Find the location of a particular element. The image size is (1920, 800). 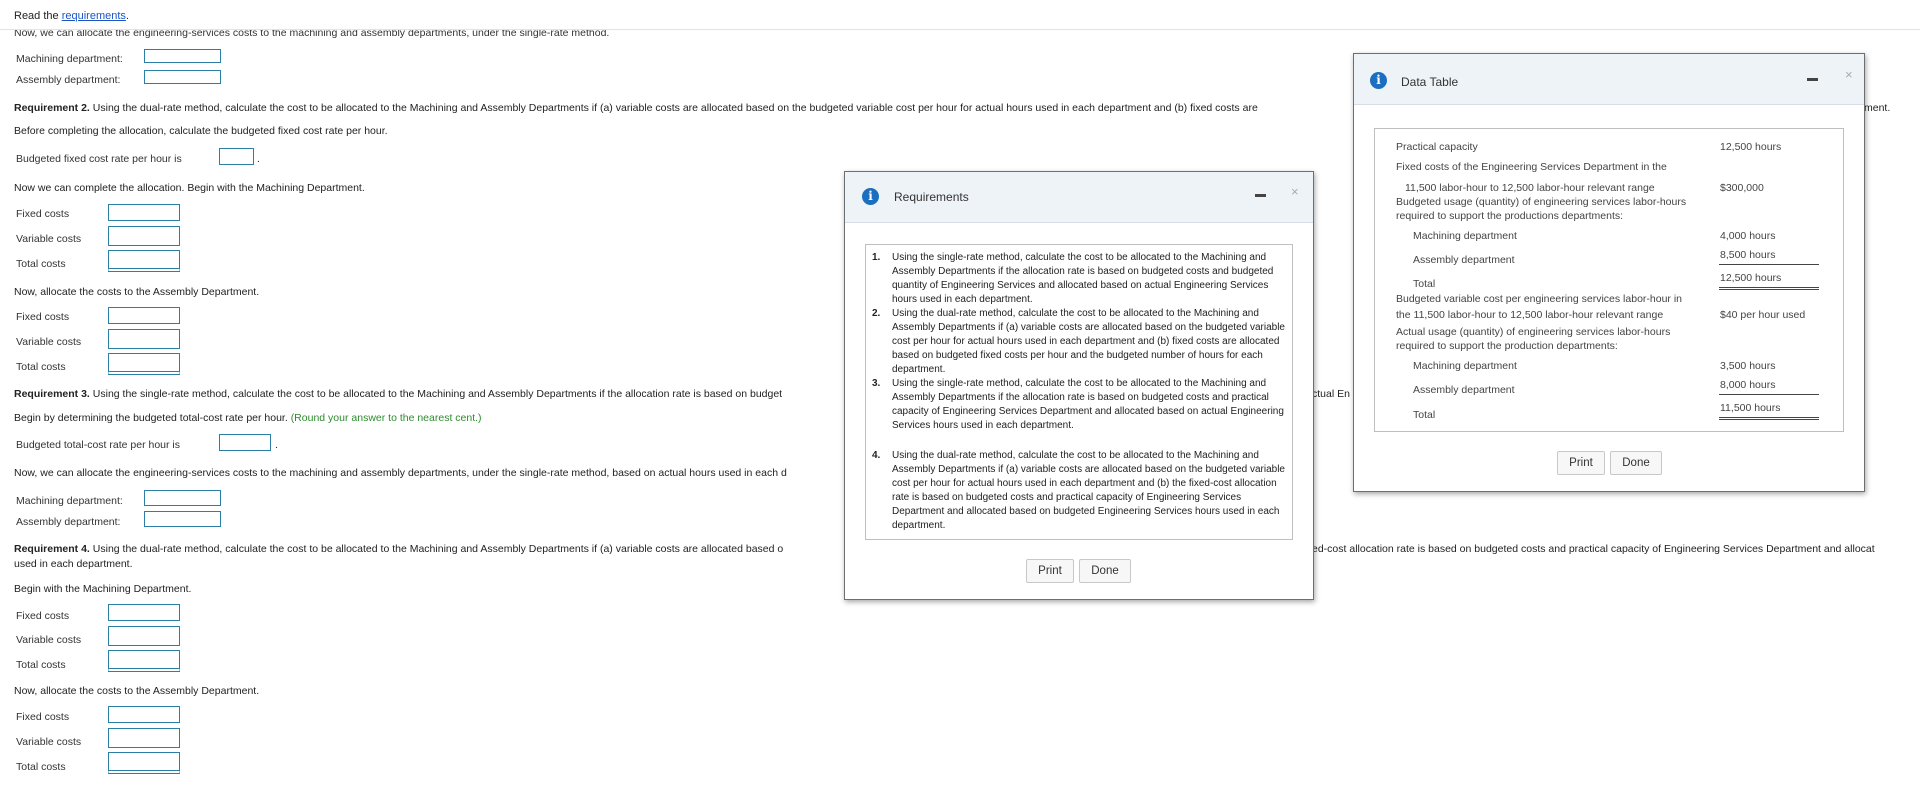

machining-department-label: Machining department: is located at coordinates (69, 59).